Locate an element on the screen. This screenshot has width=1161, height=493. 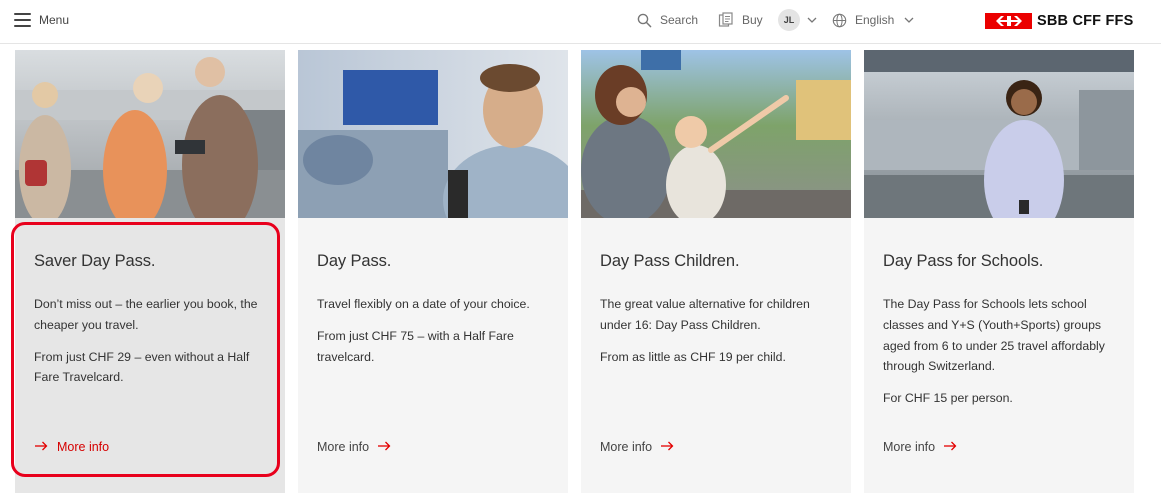
card-title: Day Pass Children. is located at coordinates (670, 261).